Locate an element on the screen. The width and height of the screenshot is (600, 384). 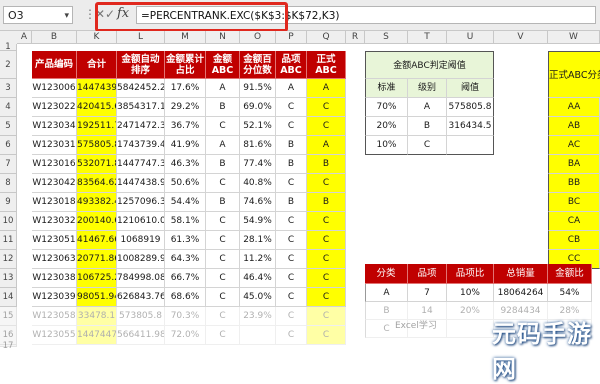
threshold-cell: 70% is located at coordinates (386, 107).